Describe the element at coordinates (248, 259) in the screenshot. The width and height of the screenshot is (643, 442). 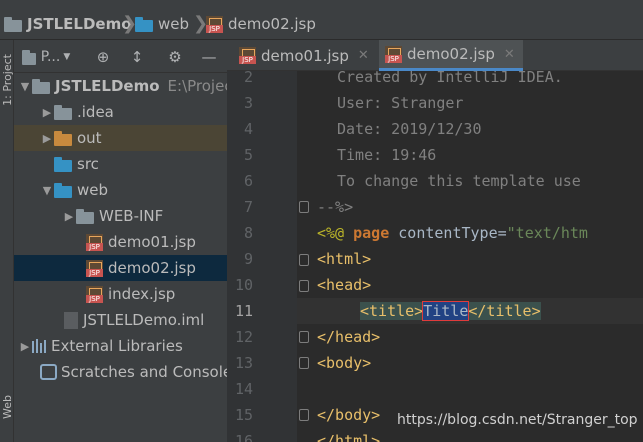
I see `line-number: 9` at that location.